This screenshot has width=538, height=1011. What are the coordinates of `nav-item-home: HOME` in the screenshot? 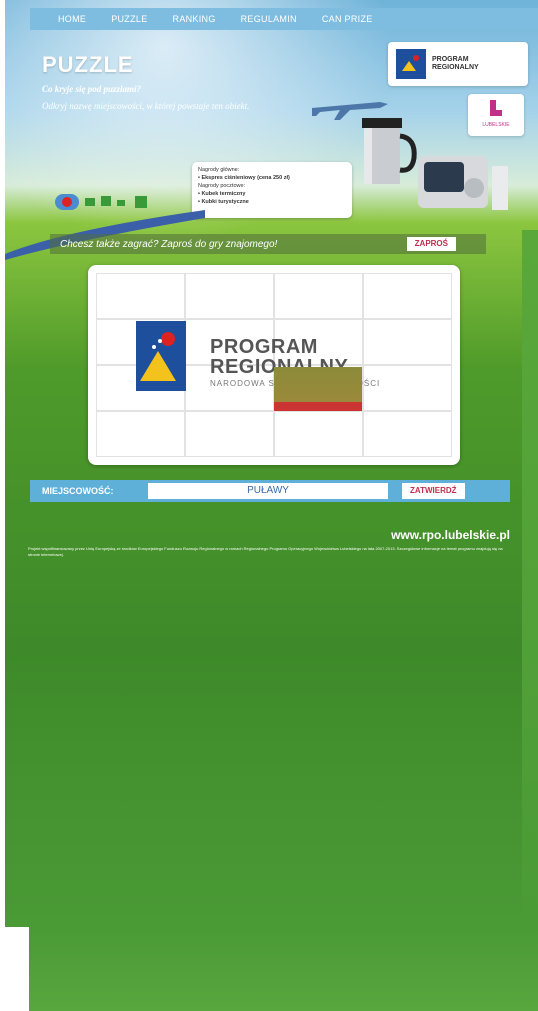 It's located at (72, 19).